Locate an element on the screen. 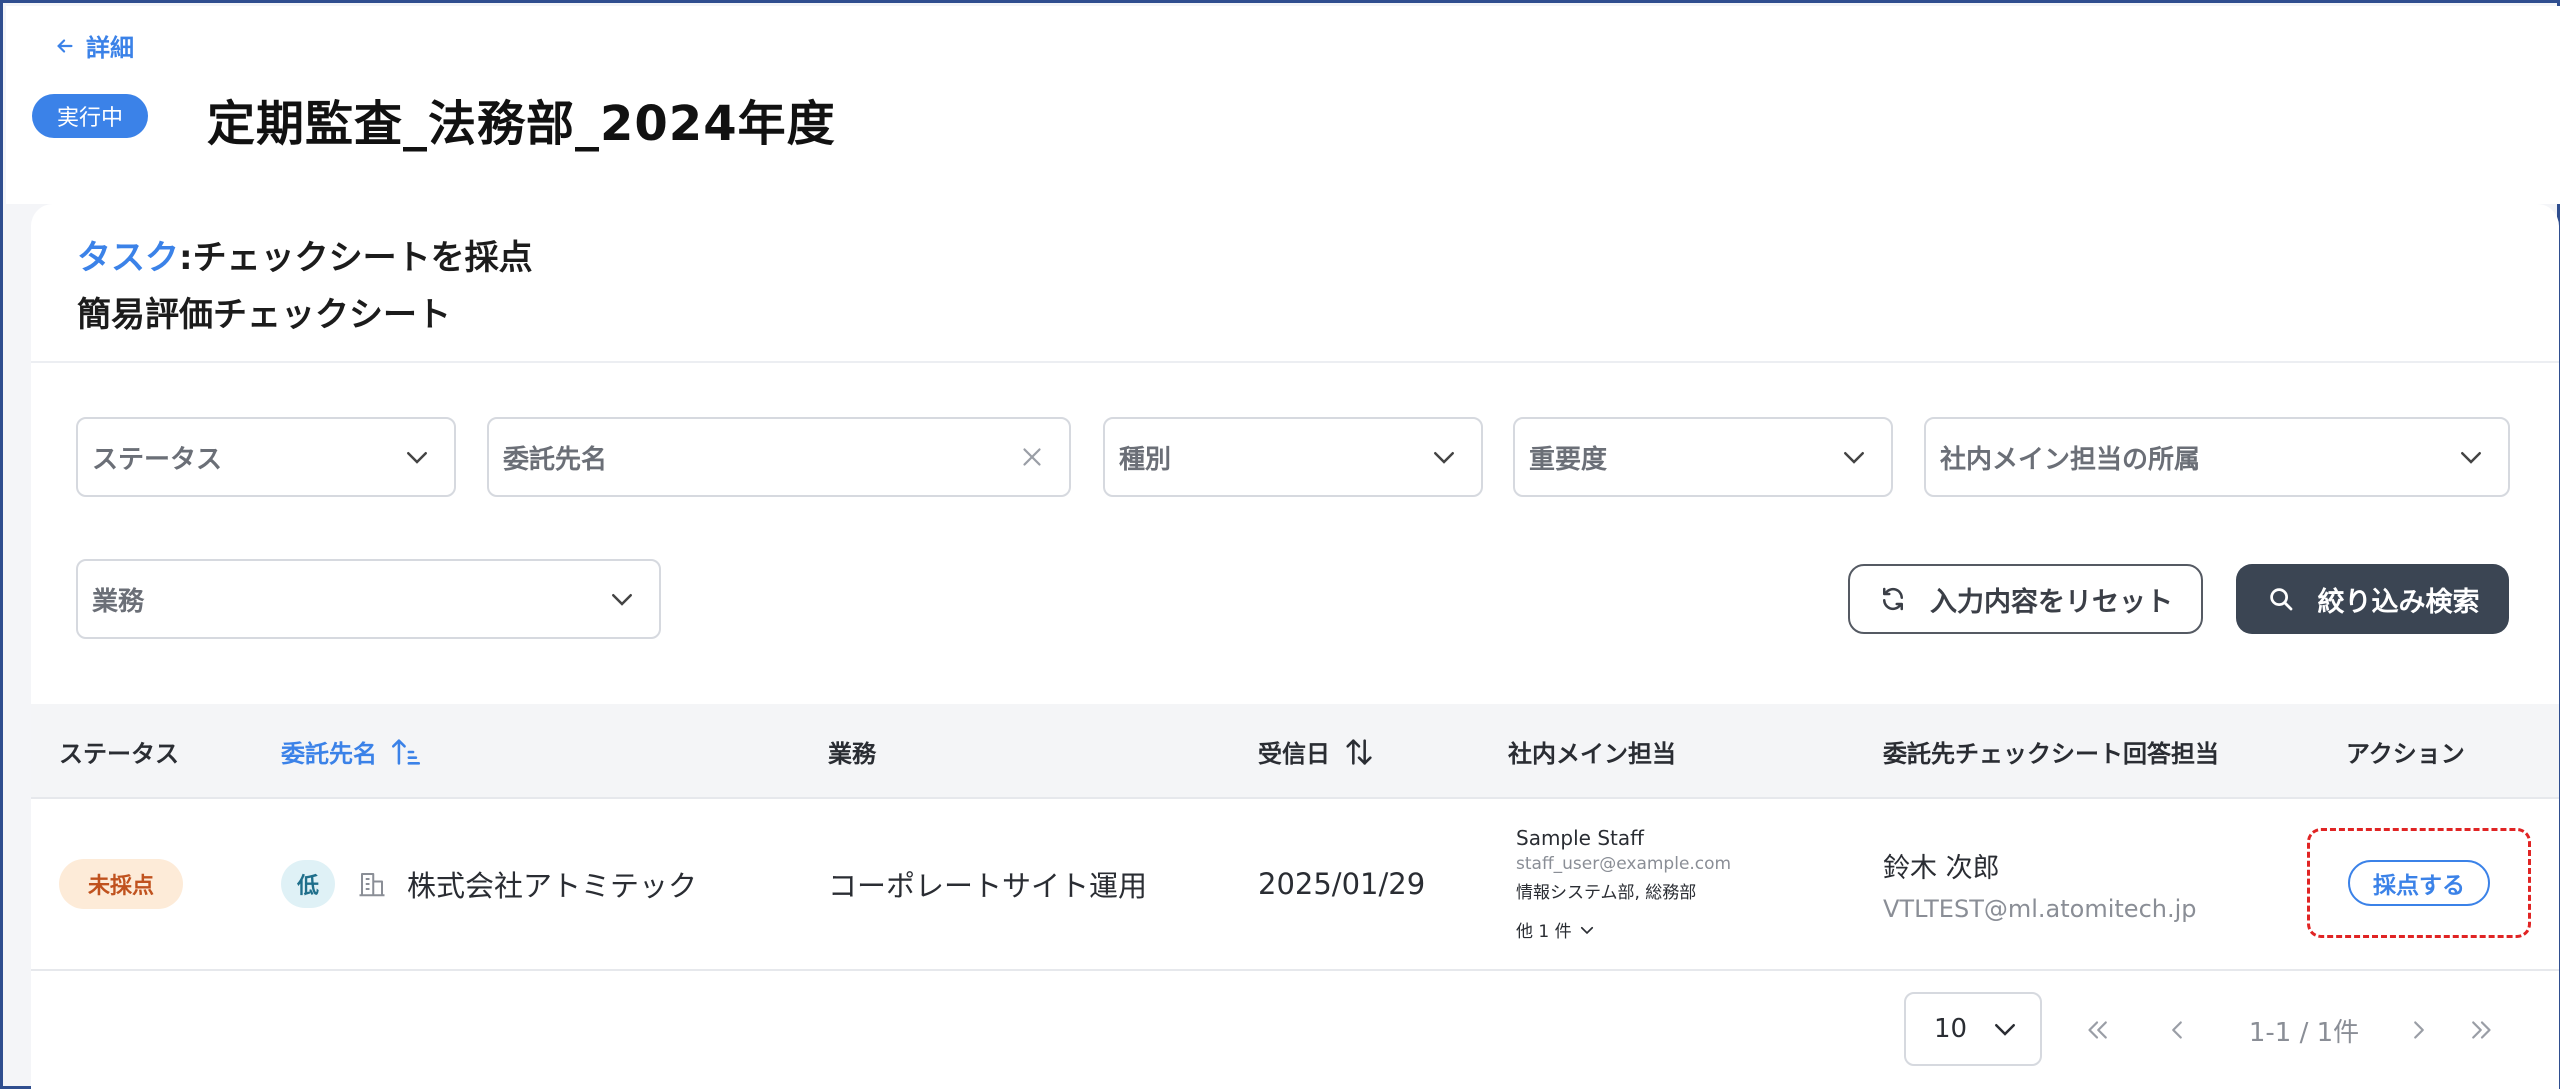 The width and height of the screenshot is (2560, 1089). arrow-left-icon is located at coordinates (65, 45).